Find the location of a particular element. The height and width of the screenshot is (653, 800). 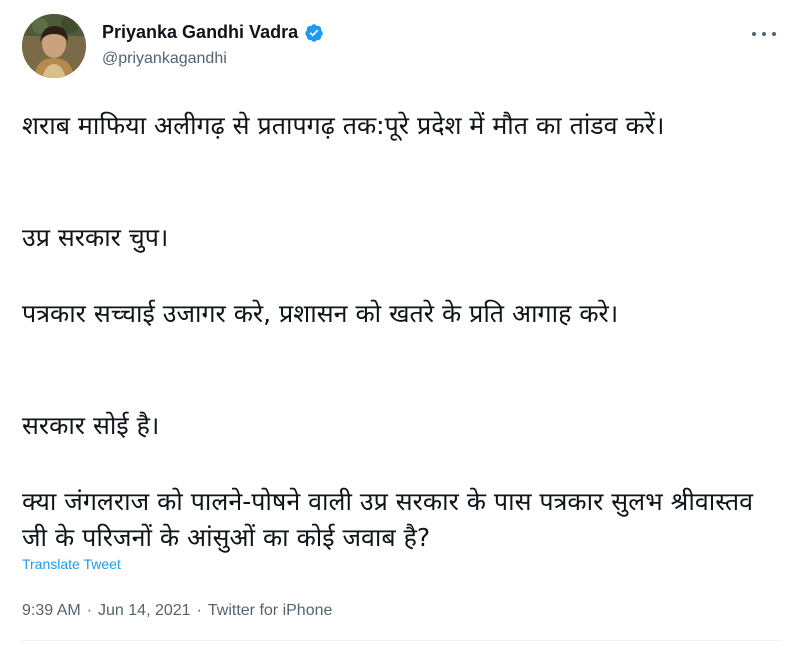

author-display-name: Priyanka Gandhi Vadra is located at coordinates (200, 32).